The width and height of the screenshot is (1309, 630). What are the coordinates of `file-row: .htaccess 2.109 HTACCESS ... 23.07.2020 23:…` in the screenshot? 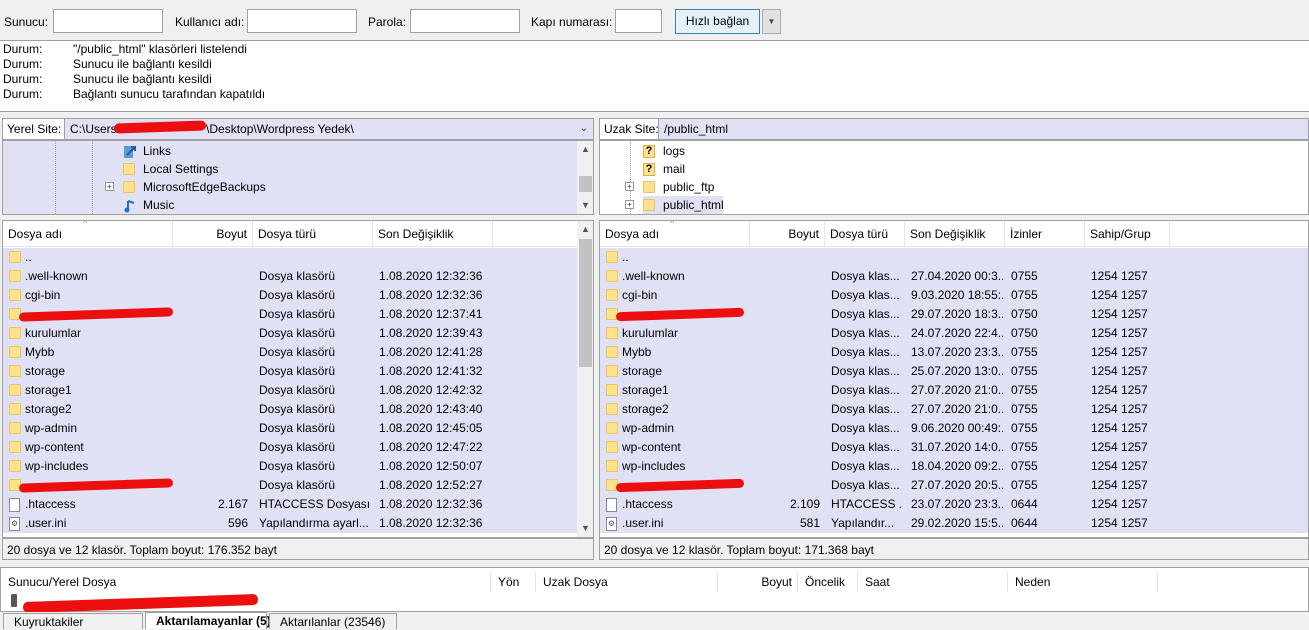 It's located at (954, 504).